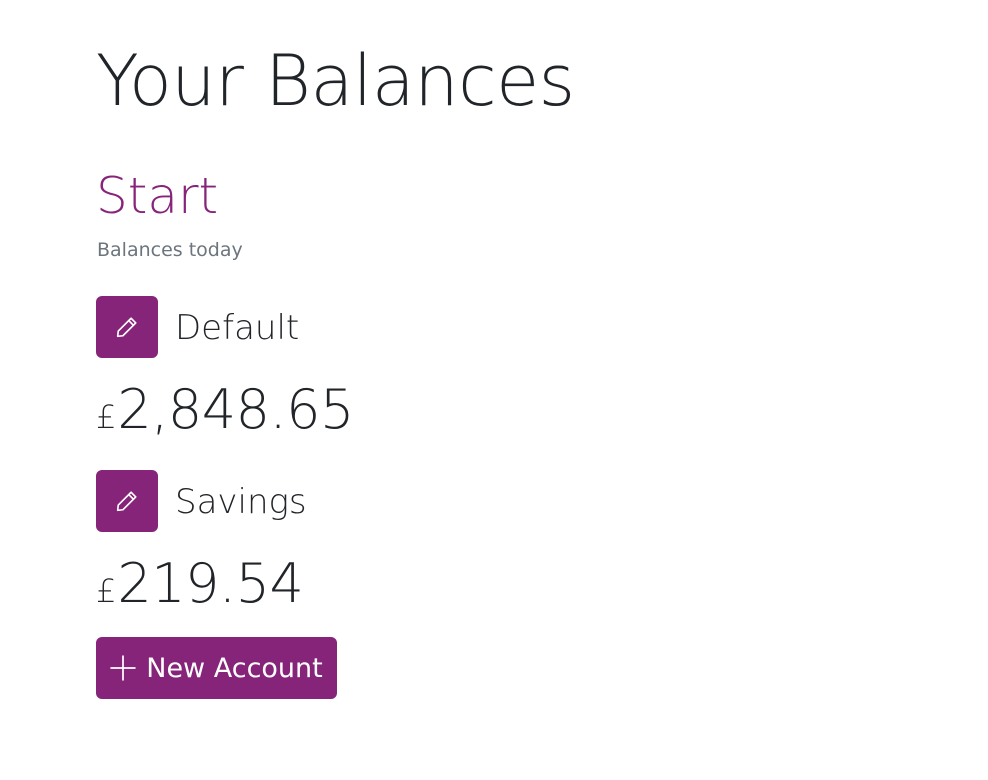 The width and height of the screenshot is (988, 780). What do you see at coordinates (234, 668) in the screenshot?
I see `new-account-label: New Account` at bounding box center [234, 668].